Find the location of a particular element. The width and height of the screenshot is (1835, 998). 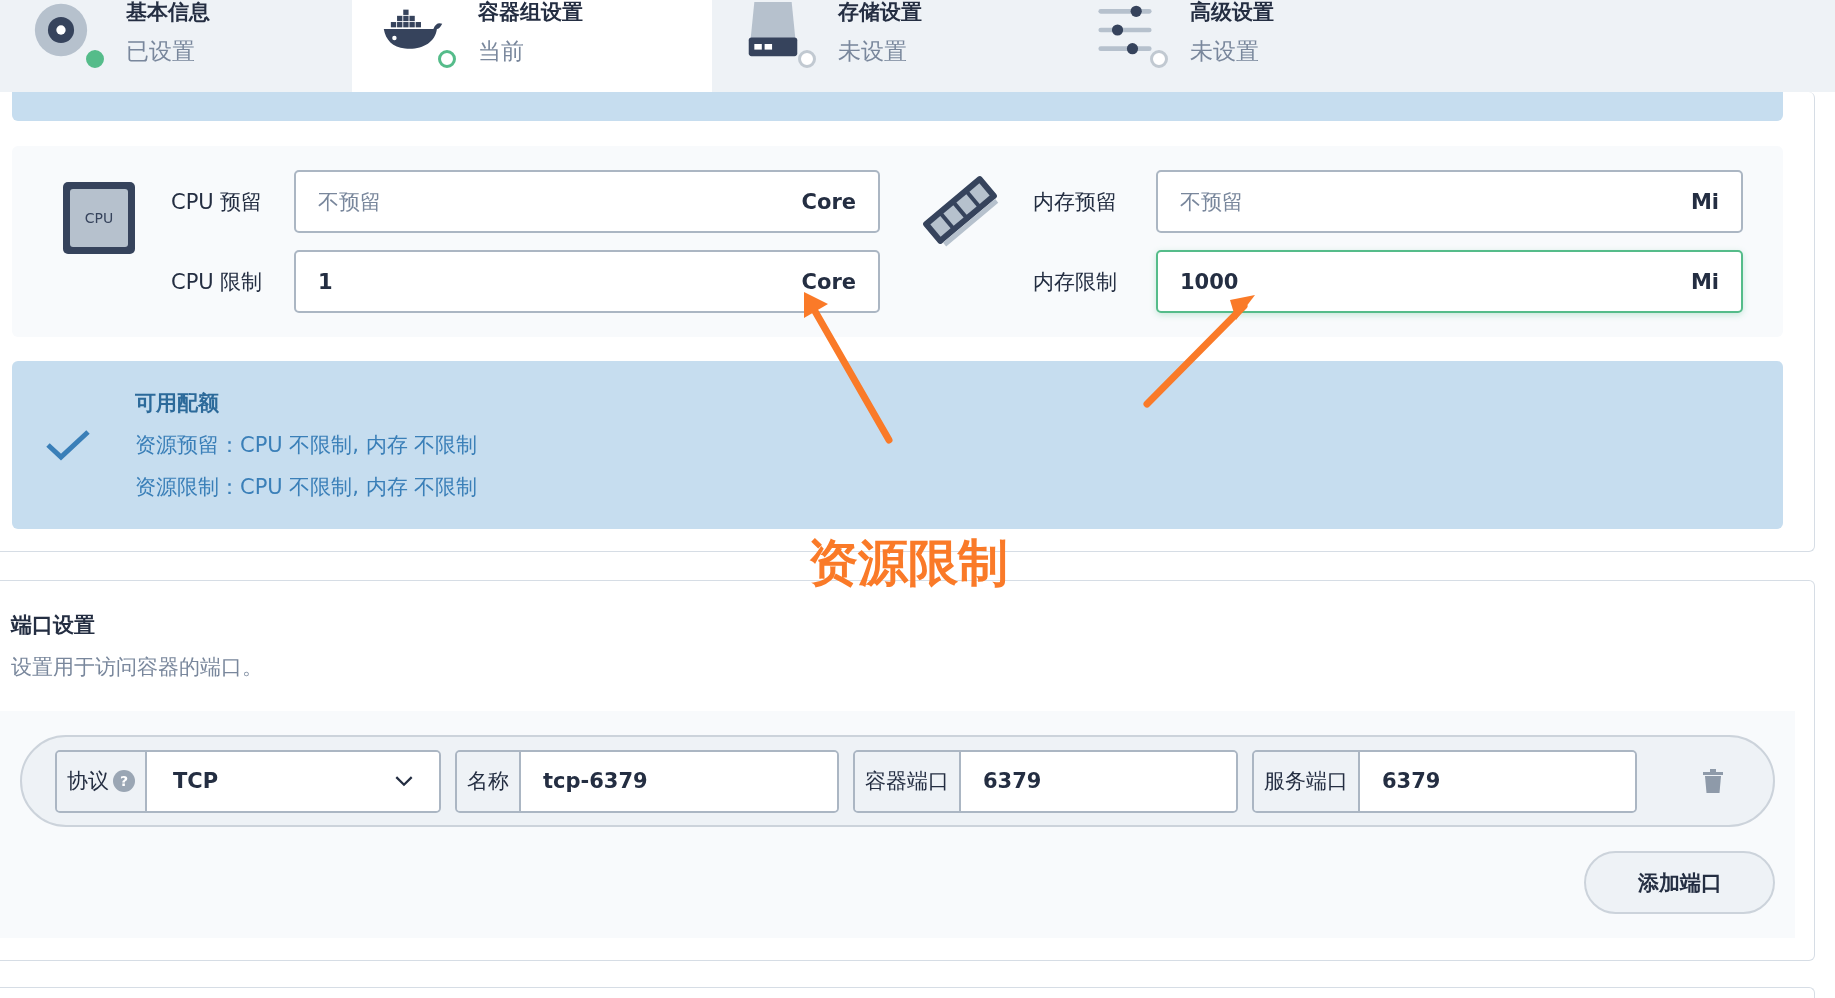

field-label: 内存限制 is located at coordinates (1075, 282).